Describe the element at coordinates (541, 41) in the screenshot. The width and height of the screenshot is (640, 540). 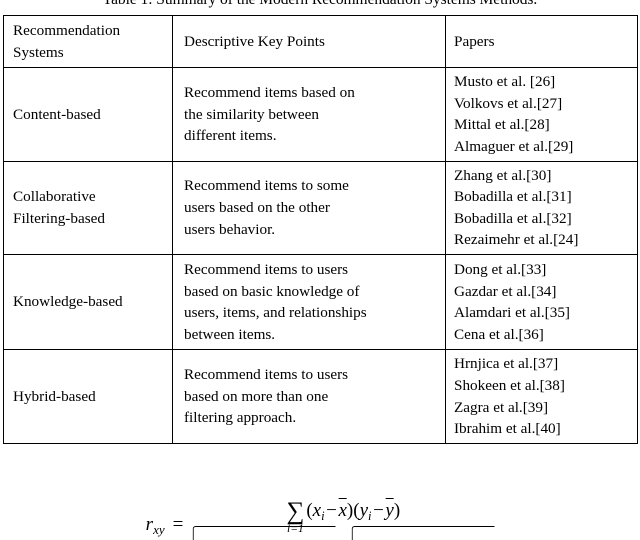
I see `header-cell-papers: Papers` at that location.